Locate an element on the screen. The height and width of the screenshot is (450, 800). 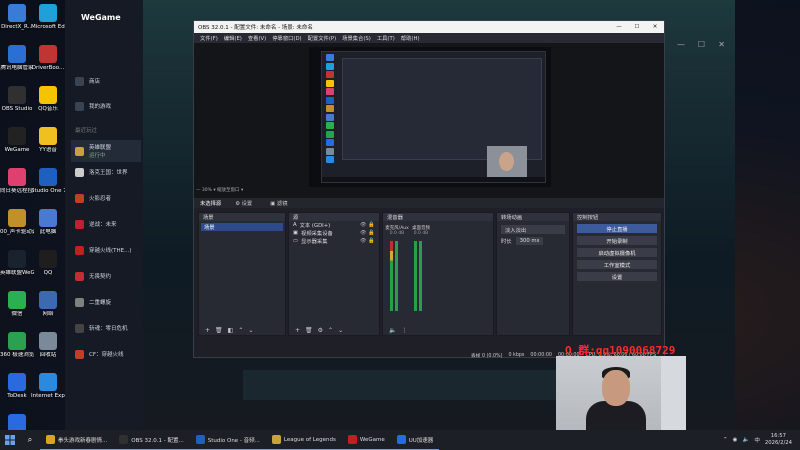
source-item: ▣ 视频采集设备 👁 🔒 is located at coordinates (334, 233).